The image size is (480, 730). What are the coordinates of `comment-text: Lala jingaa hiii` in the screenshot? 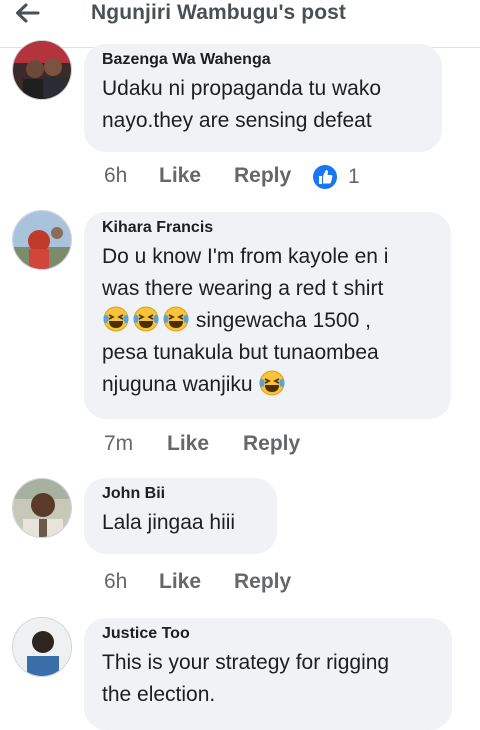 It's located at (180, 523).